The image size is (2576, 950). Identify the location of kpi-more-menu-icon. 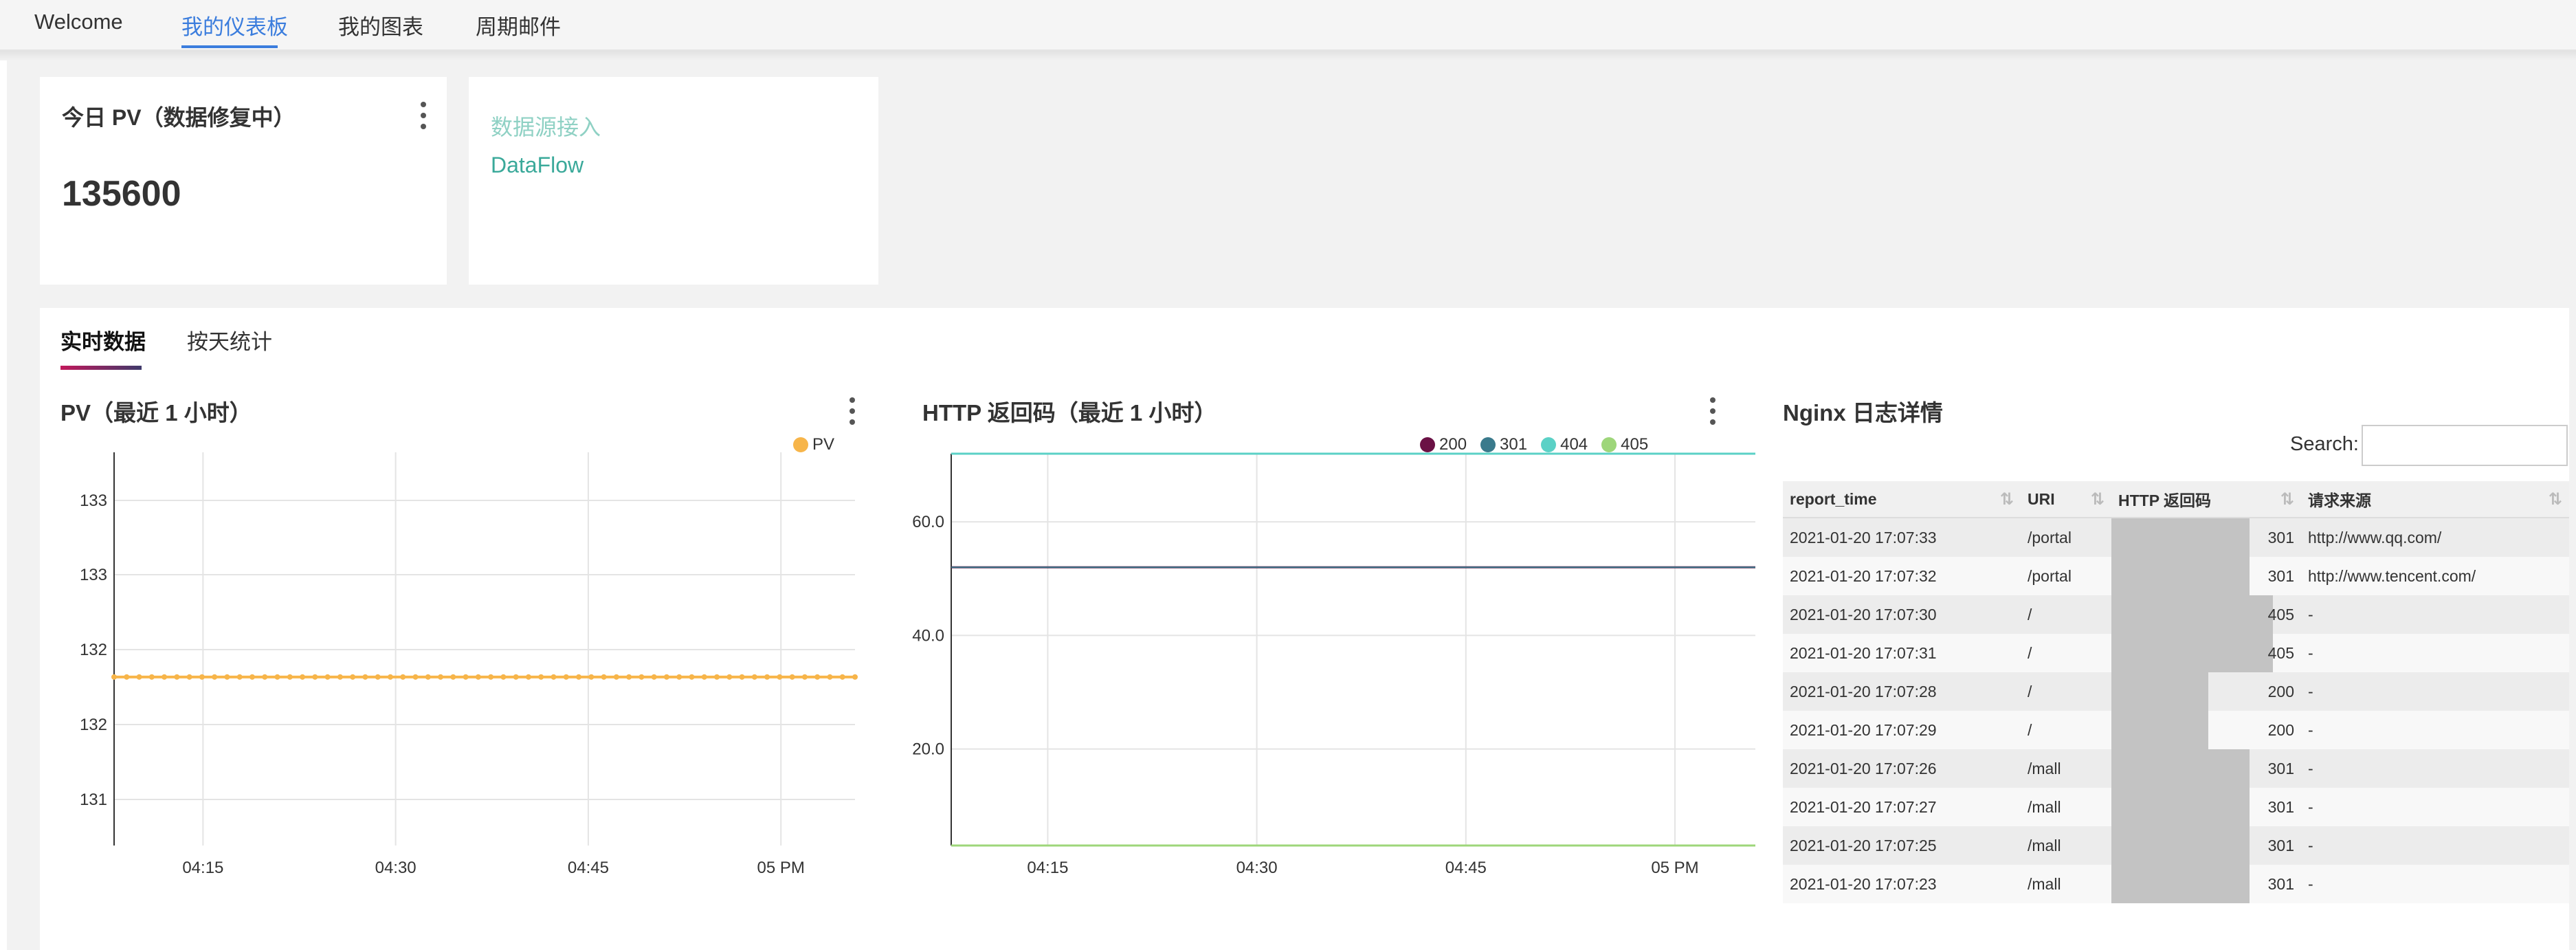
(423, 115).